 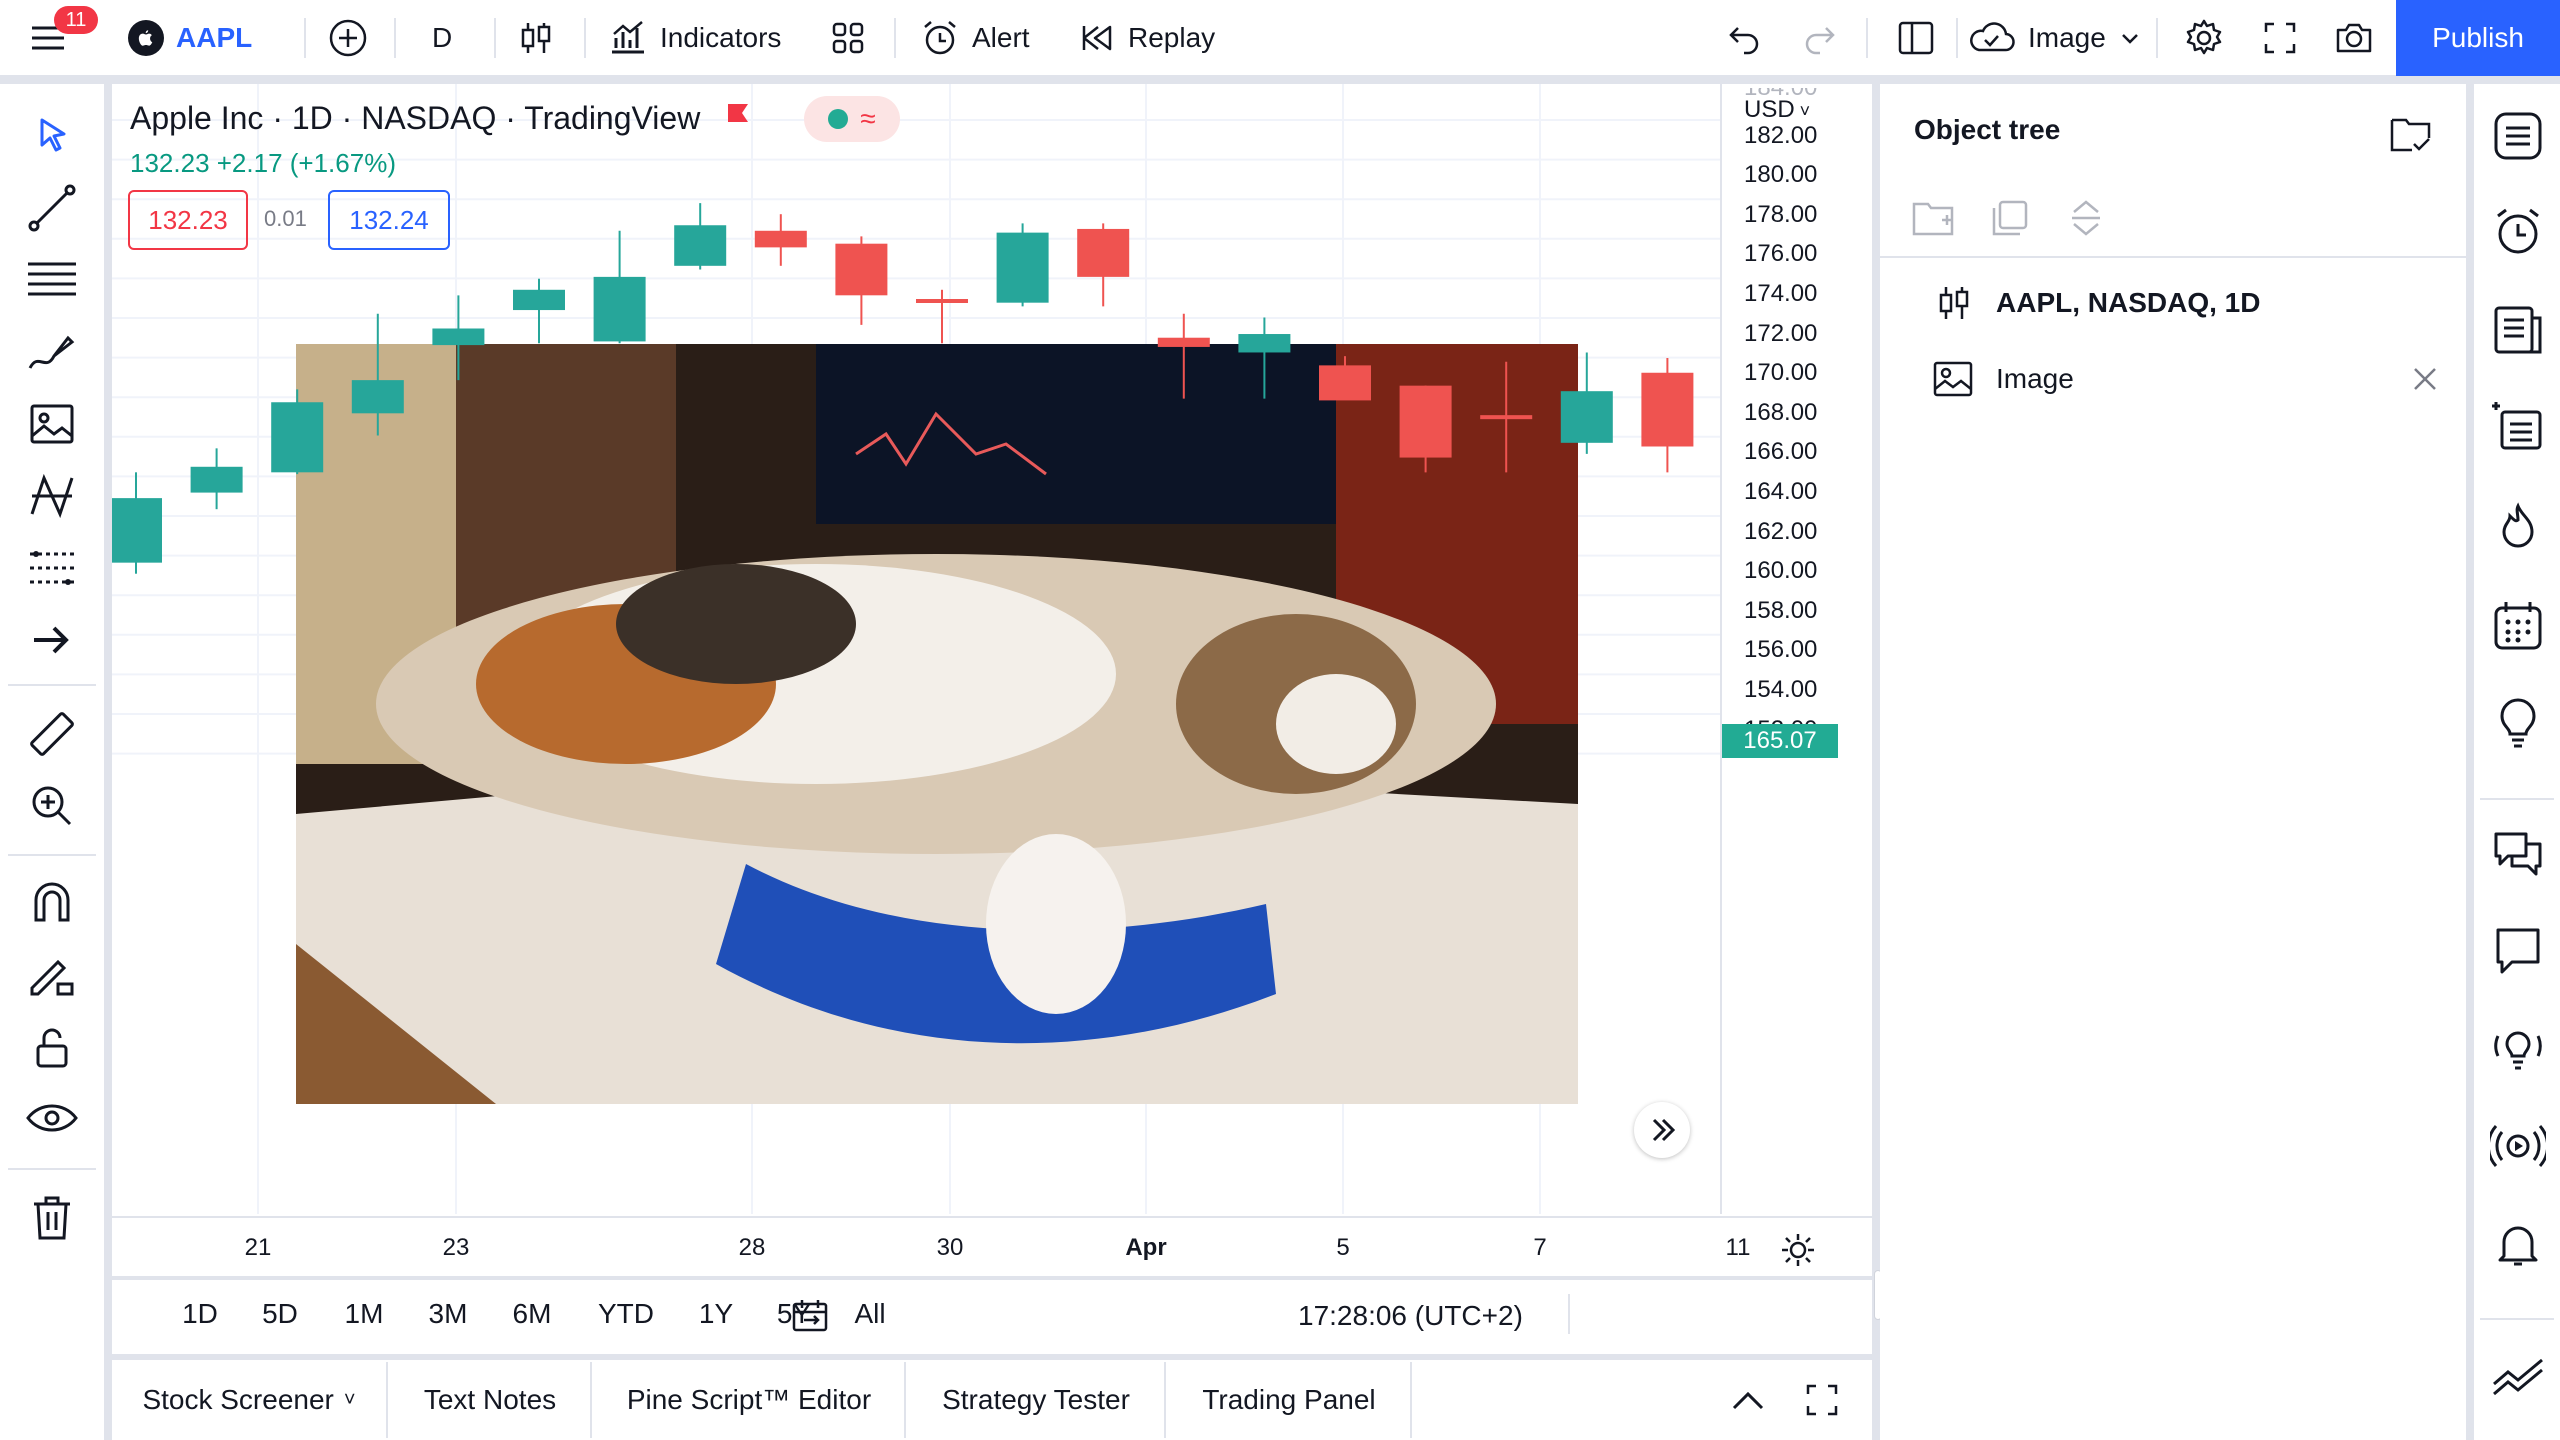 What do you see at coordinates (200, 1314) in the screenshot?
I see `range-button: 1D` at bounding box center [200, 1314].